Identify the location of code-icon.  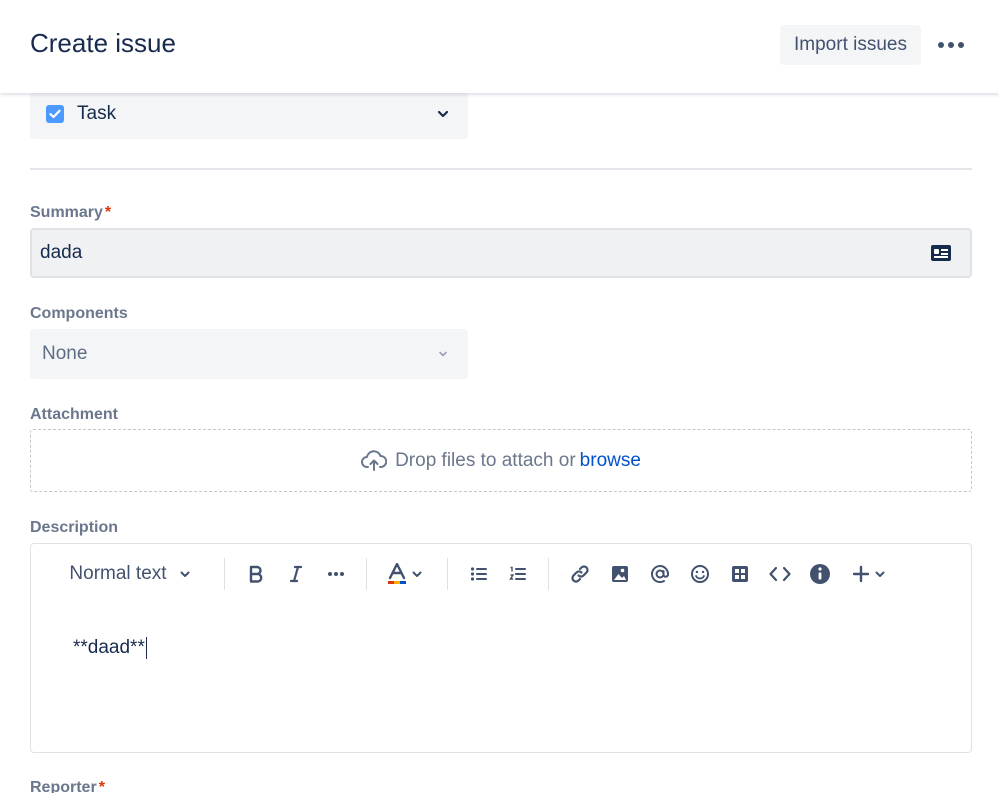
(780, 574).